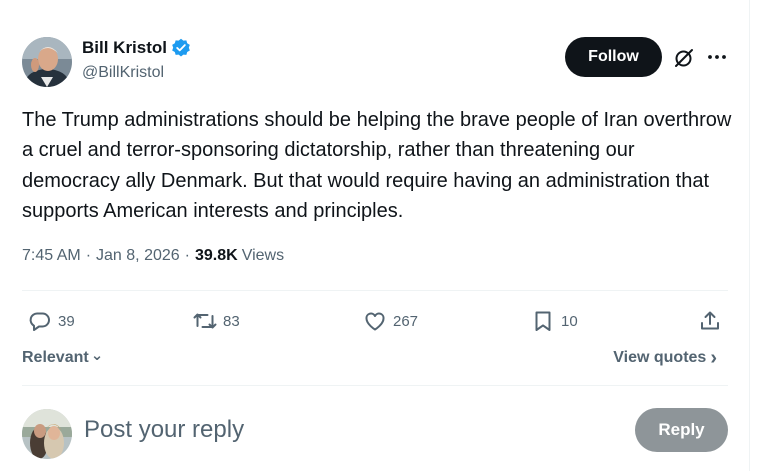 The width and height of the screenshot is (758, 471). I want to click on retweet-action: 83, so click(216, 321).